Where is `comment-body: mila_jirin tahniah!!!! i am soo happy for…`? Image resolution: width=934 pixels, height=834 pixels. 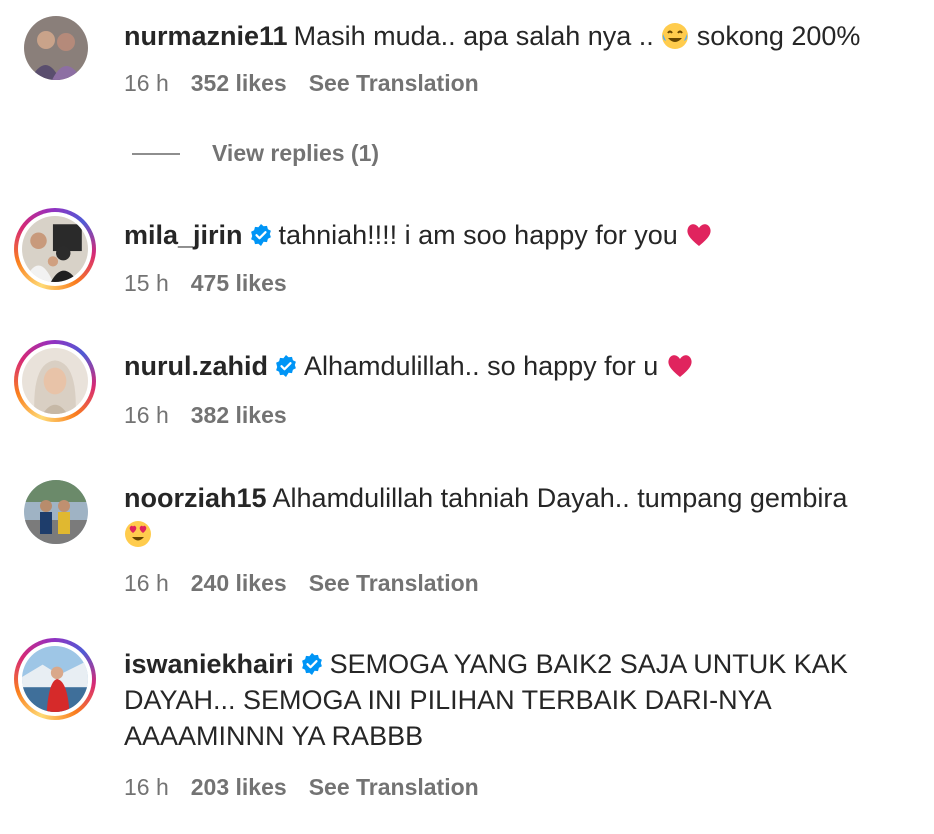
comment-body: mila_jirin tahniah!!!! i am soo happy for… is located at coordinates (514, 235).